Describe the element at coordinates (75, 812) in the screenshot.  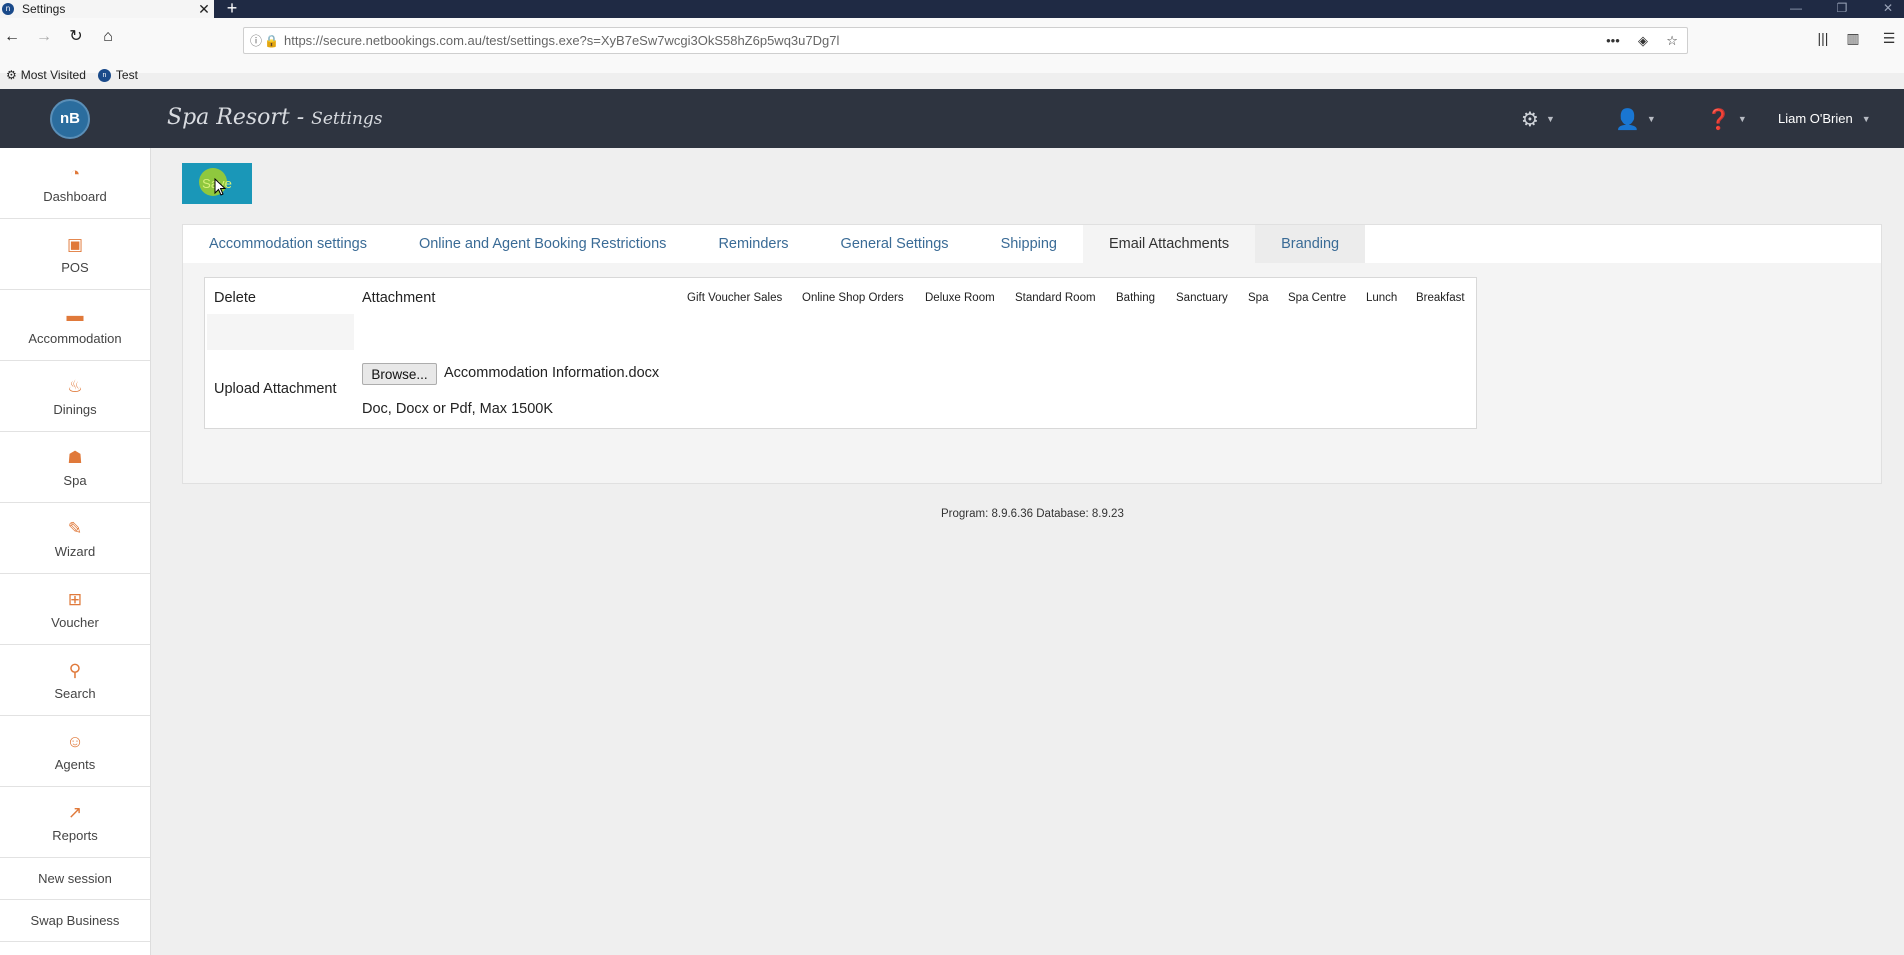
I see `chart-icon: ↗` at that location.